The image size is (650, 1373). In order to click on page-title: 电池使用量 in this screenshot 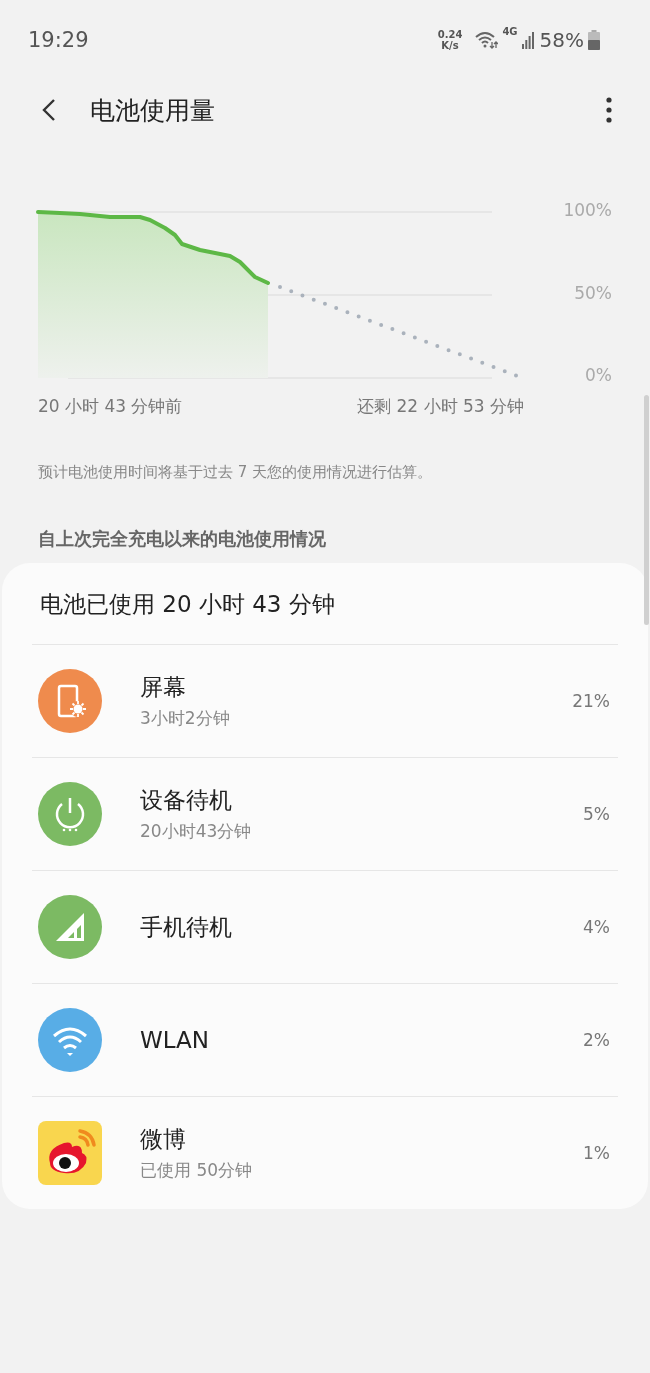, I will do `click(153, 110)`.